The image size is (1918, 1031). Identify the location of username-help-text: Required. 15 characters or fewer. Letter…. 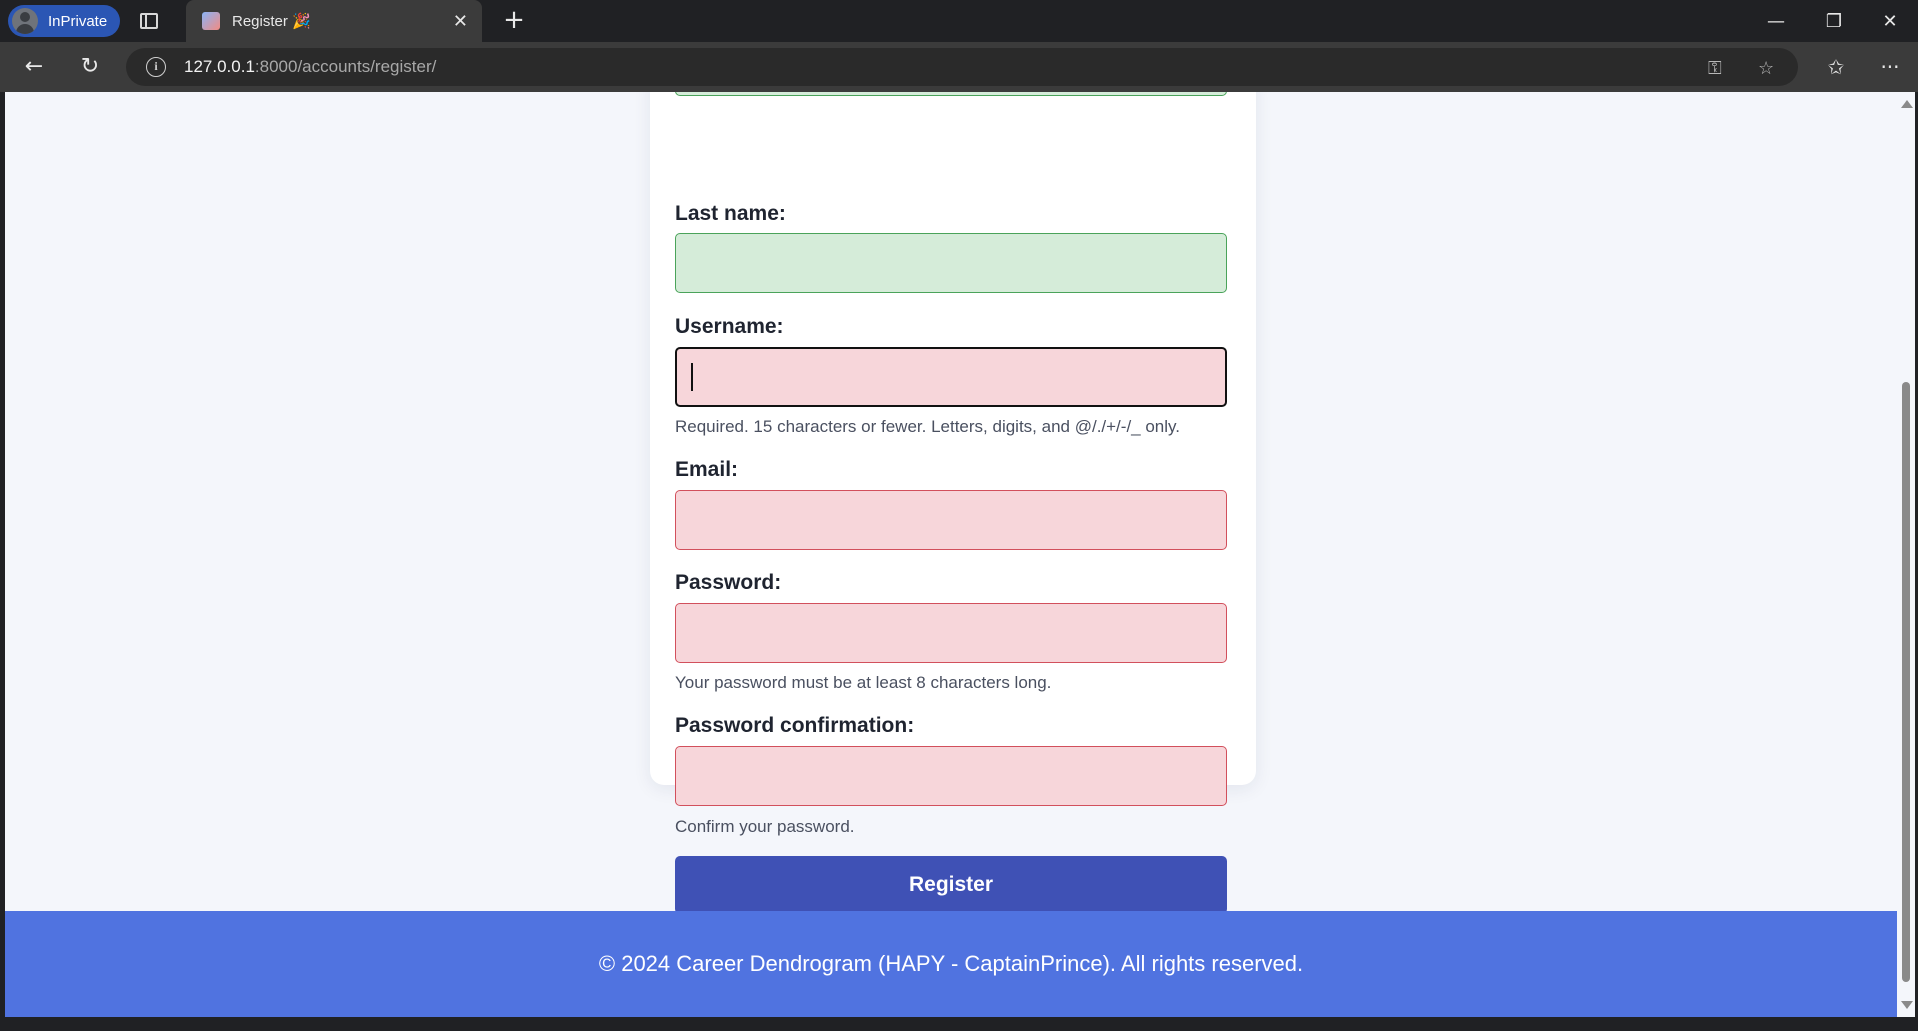
(927, 426).